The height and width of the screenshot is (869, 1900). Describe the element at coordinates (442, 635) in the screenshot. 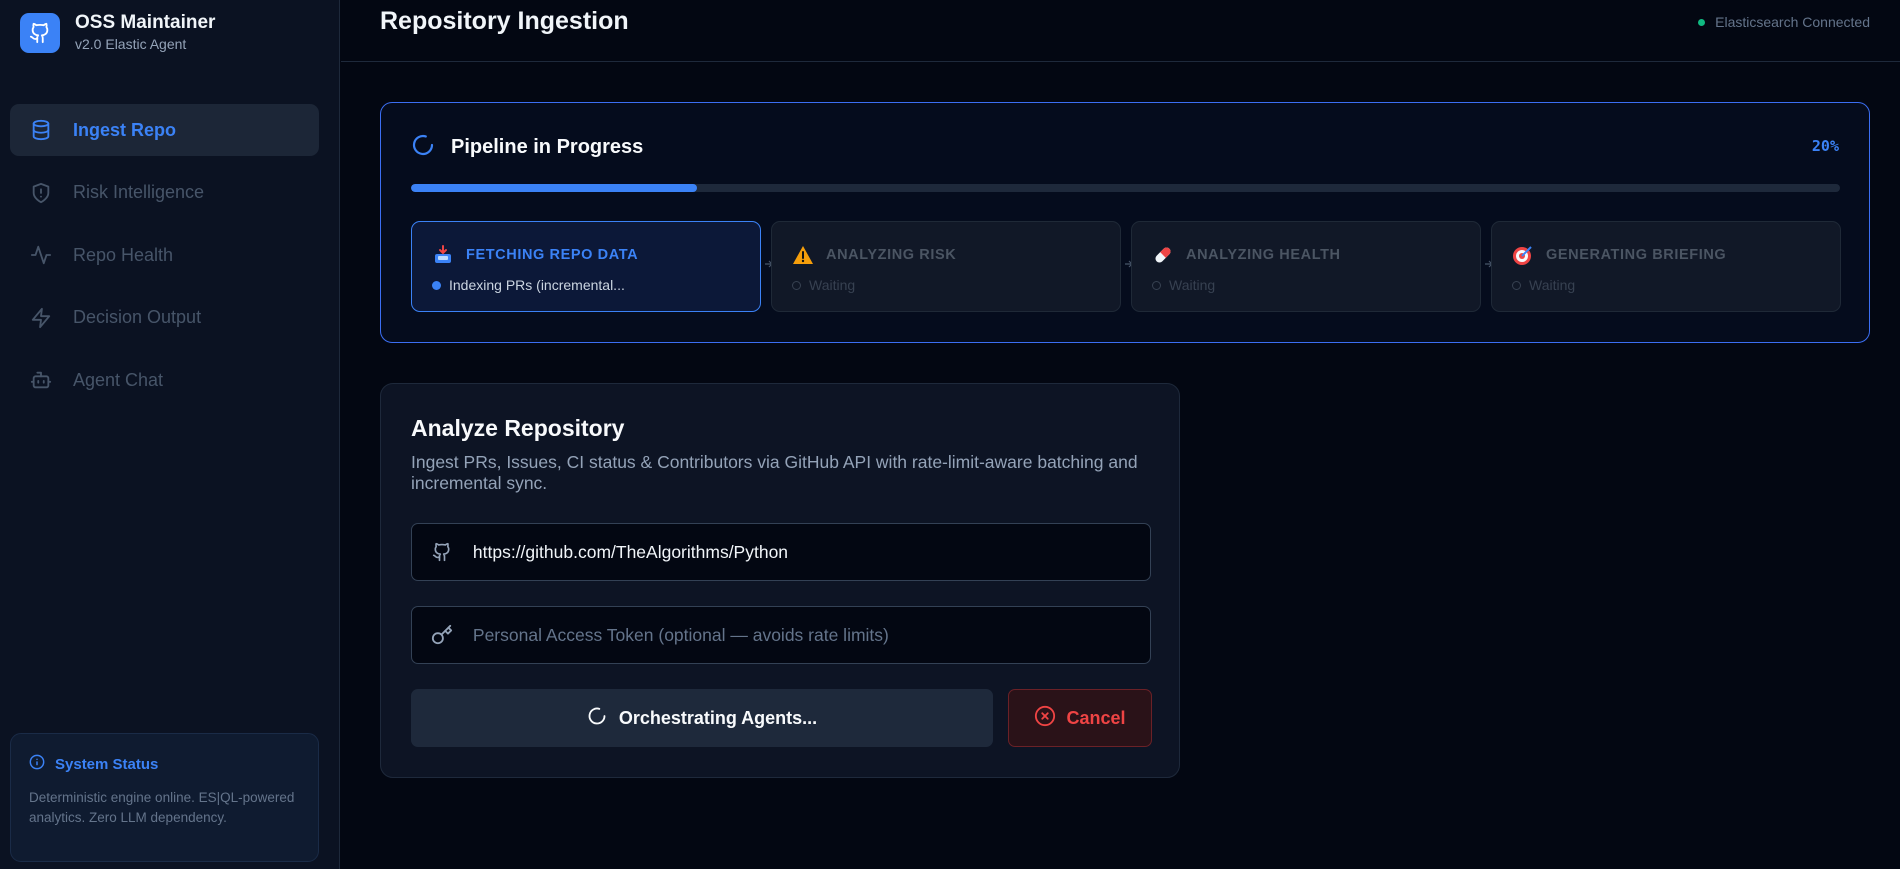

I see `key-icon` at that location.